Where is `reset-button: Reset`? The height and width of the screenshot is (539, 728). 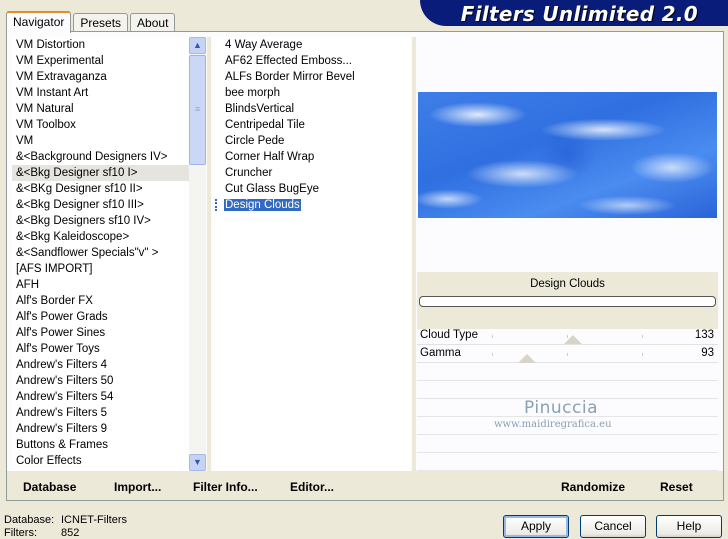 reset-button: Reset is located at coordinates (676, 487).